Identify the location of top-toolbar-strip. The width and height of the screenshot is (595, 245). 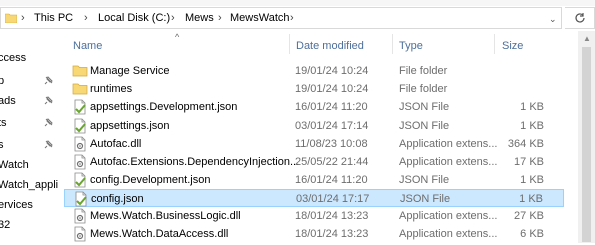
(297, 3).